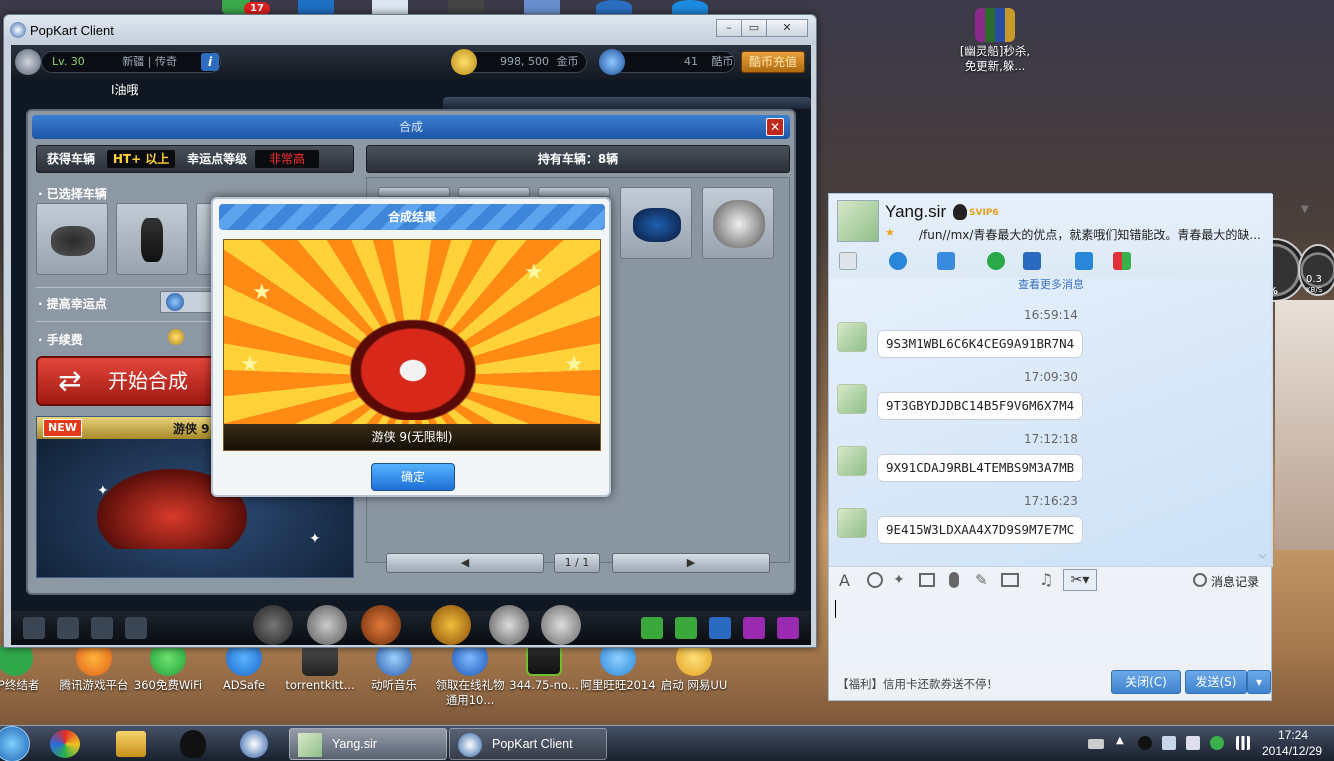  I want to click on tray-expand-icon: ▲, so click(1120, 740).